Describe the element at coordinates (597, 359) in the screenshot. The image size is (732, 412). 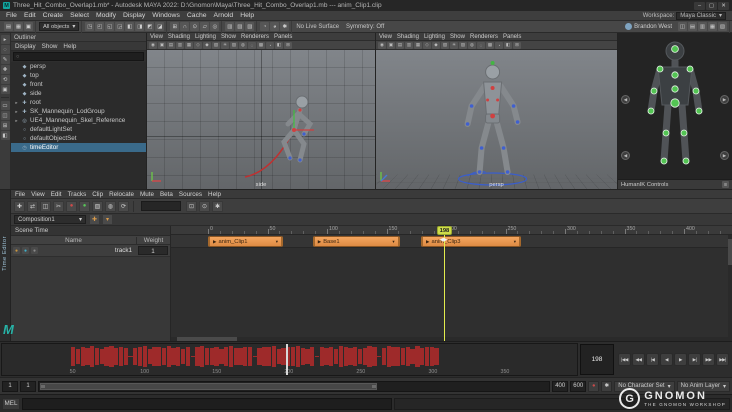
I see `current-frame-field: 198` at that location.